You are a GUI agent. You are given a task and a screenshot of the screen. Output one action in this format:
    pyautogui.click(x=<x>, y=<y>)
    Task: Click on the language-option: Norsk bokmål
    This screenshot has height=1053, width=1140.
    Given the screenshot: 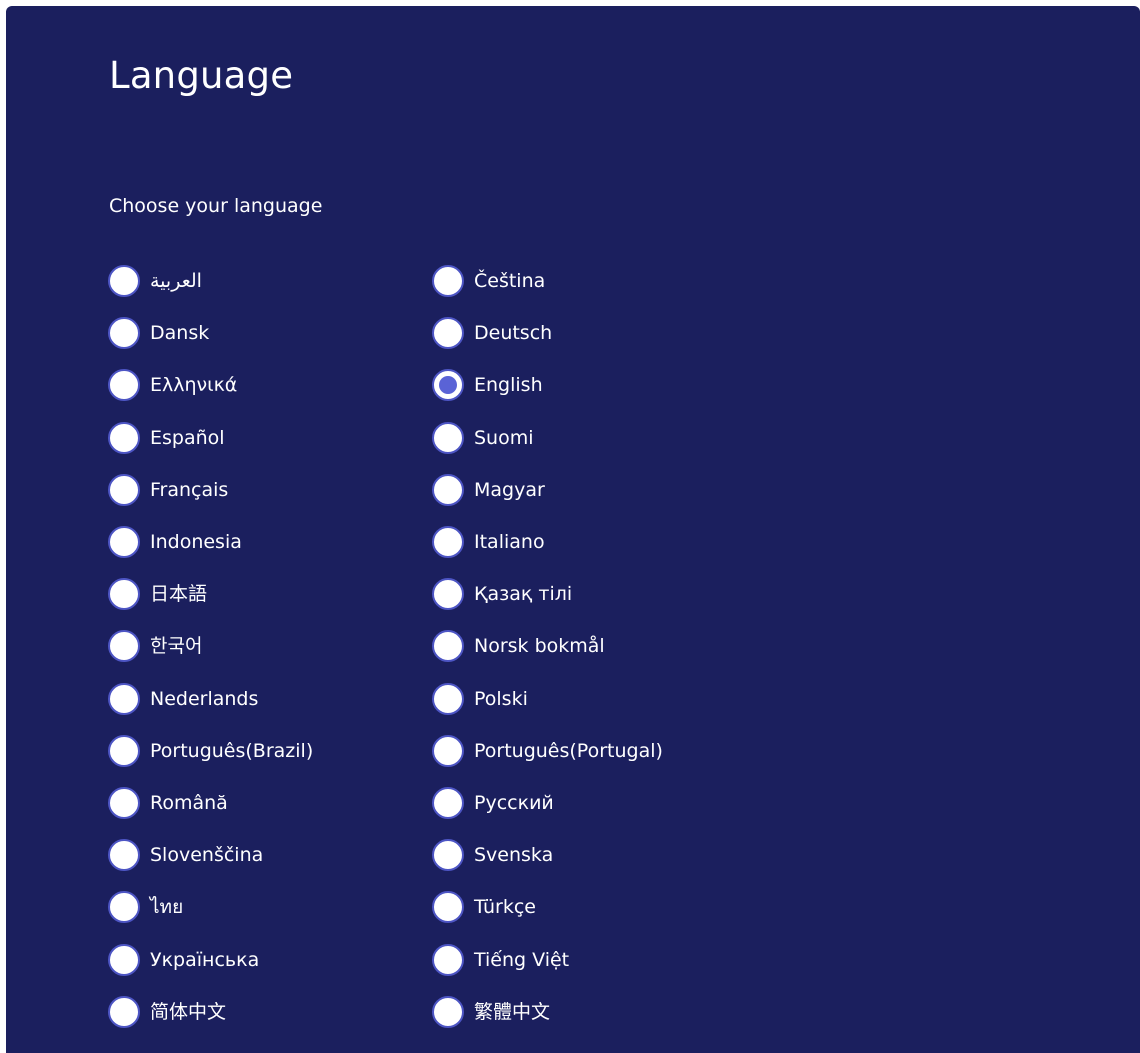 What is the action you would take?
    pyautogui.click(x=594, y=646)
    